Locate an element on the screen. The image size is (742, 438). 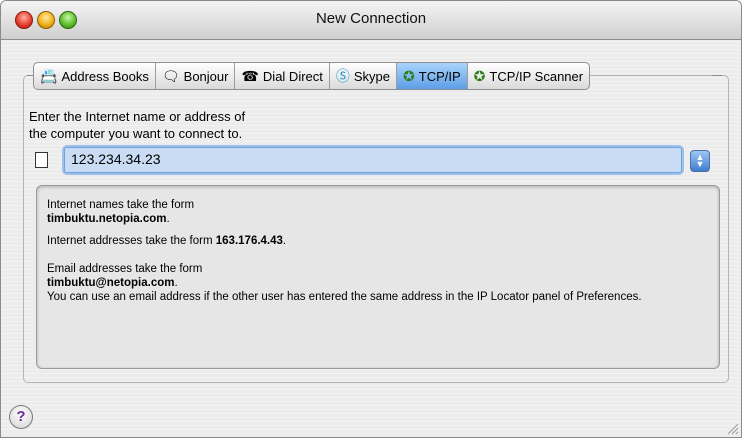
names-example: timbuktu.netopia.com is located at coordinates (107, 219).